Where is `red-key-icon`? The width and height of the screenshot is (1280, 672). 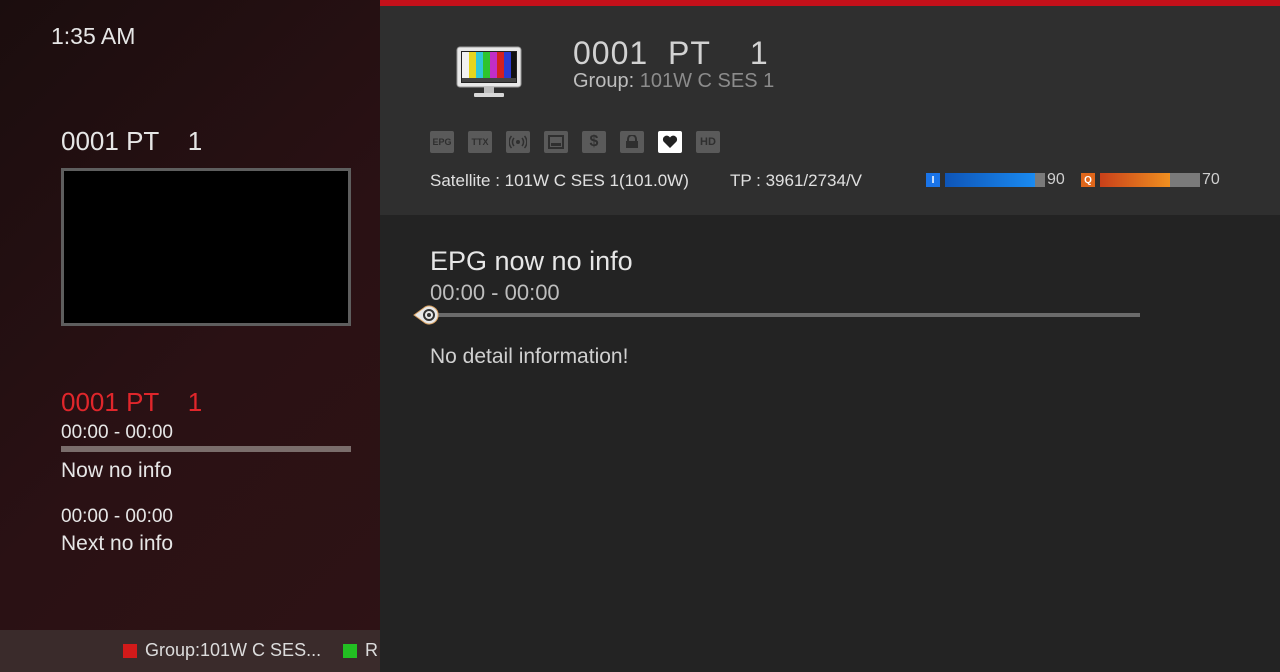 red-key-icon is located at coordinates (130, 650).